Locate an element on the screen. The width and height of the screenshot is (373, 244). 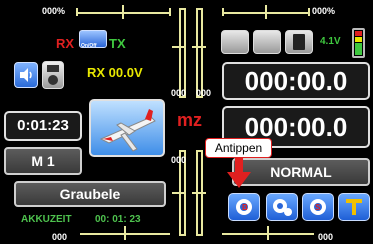
gear-b-glyph: B is located at coordinates (244, 207).